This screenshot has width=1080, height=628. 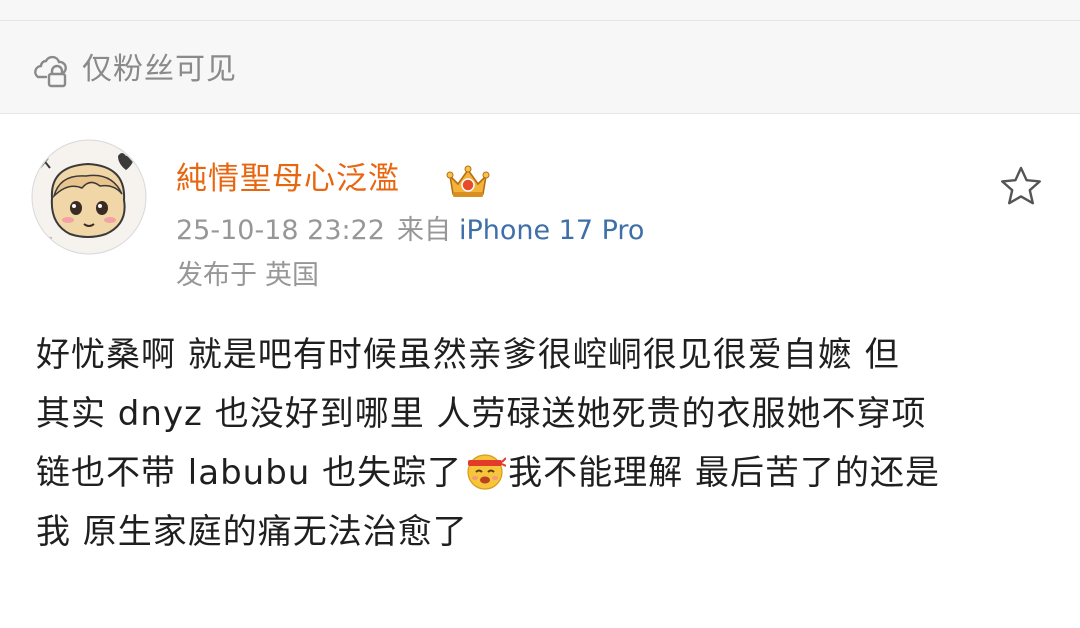 What do you see at coordinates (249, 473) in the screenshot?
I see `post-body-line-3a: 链也不带 labubu 也失踪了` at bounding box center [249, 473].